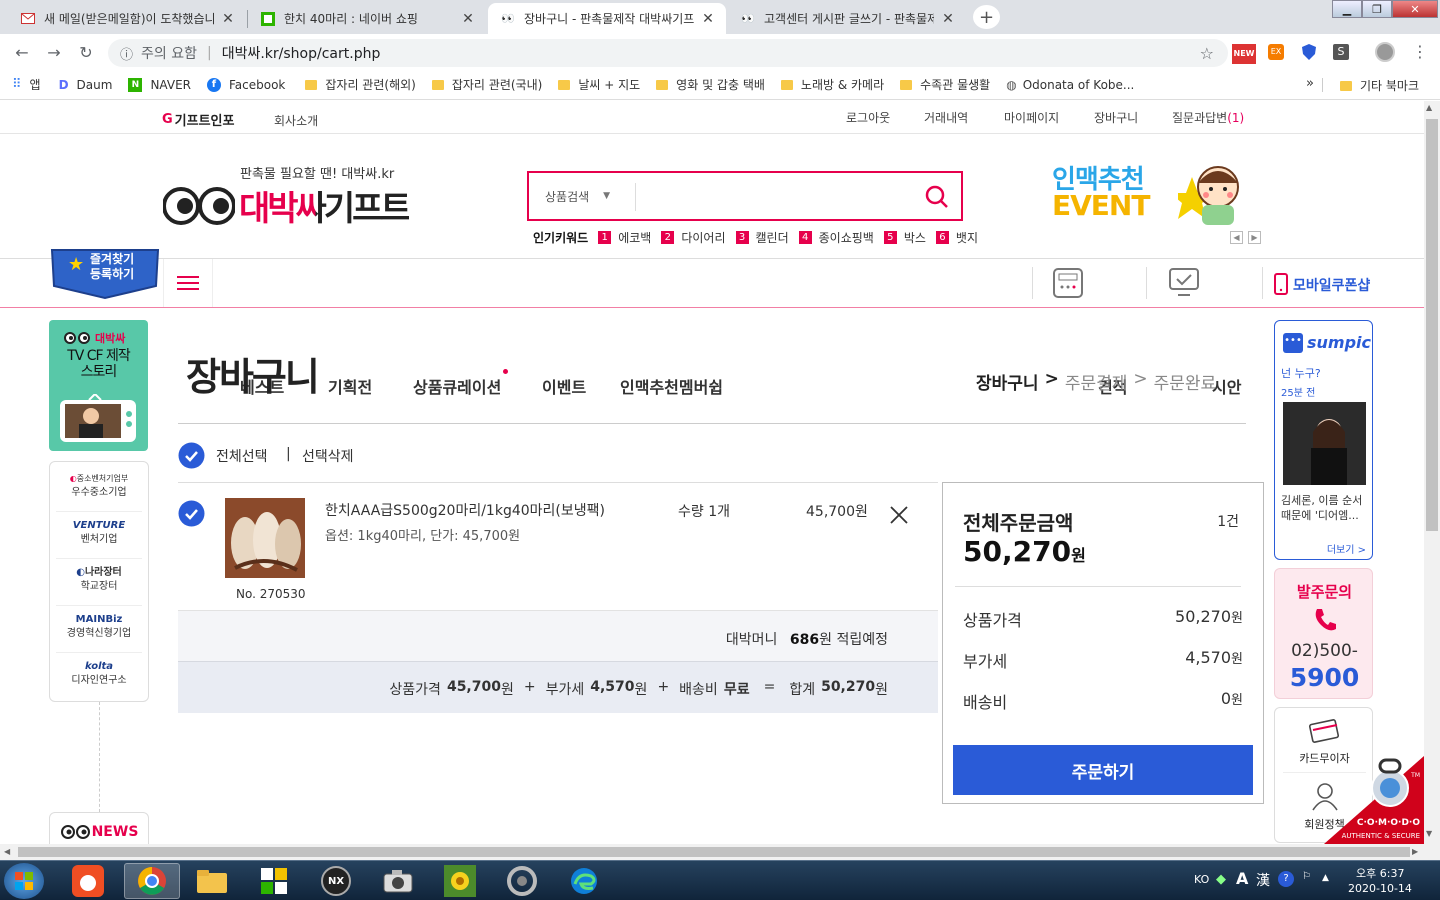 The image size is (1440, 900). What do you see at coordinates (296, 120) in the screenshot?
I see `about-link: 회사소개` at bounding box center [296, 120].